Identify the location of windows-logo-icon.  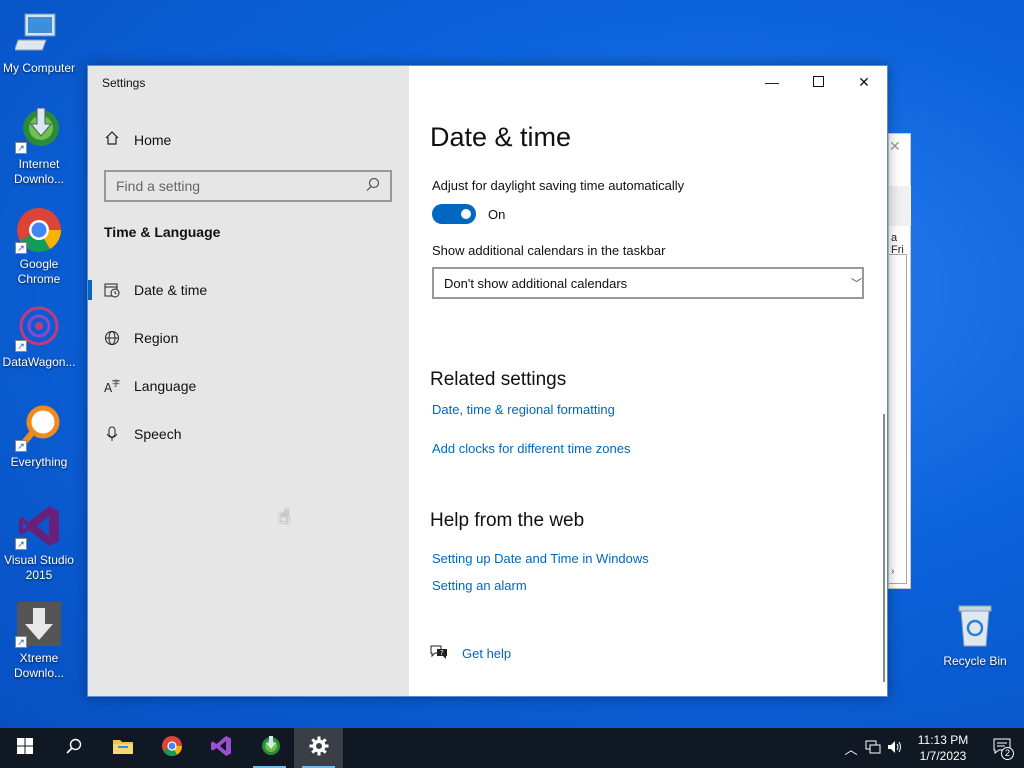
(24, 748).